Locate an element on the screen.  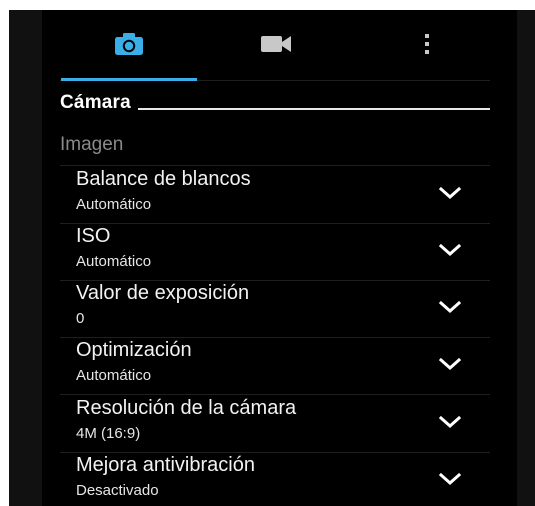
setting-optimization: Optimización Automático is located at coordinates (275, 366).